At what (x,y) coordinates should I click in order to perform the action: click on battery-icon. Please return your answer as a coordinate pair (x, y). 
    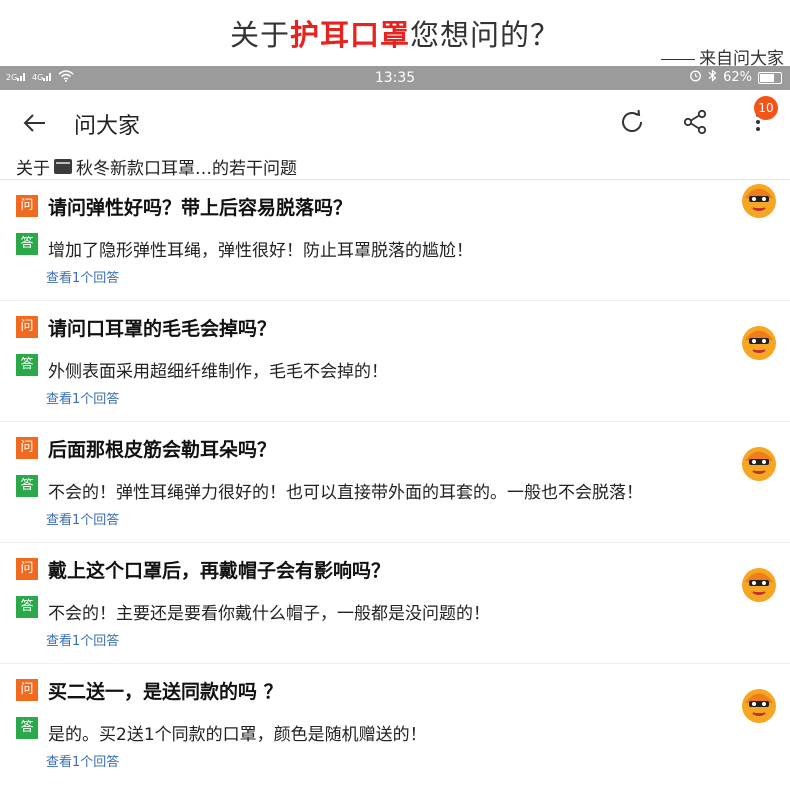
    Looking at the image, I should click on (770, 77).